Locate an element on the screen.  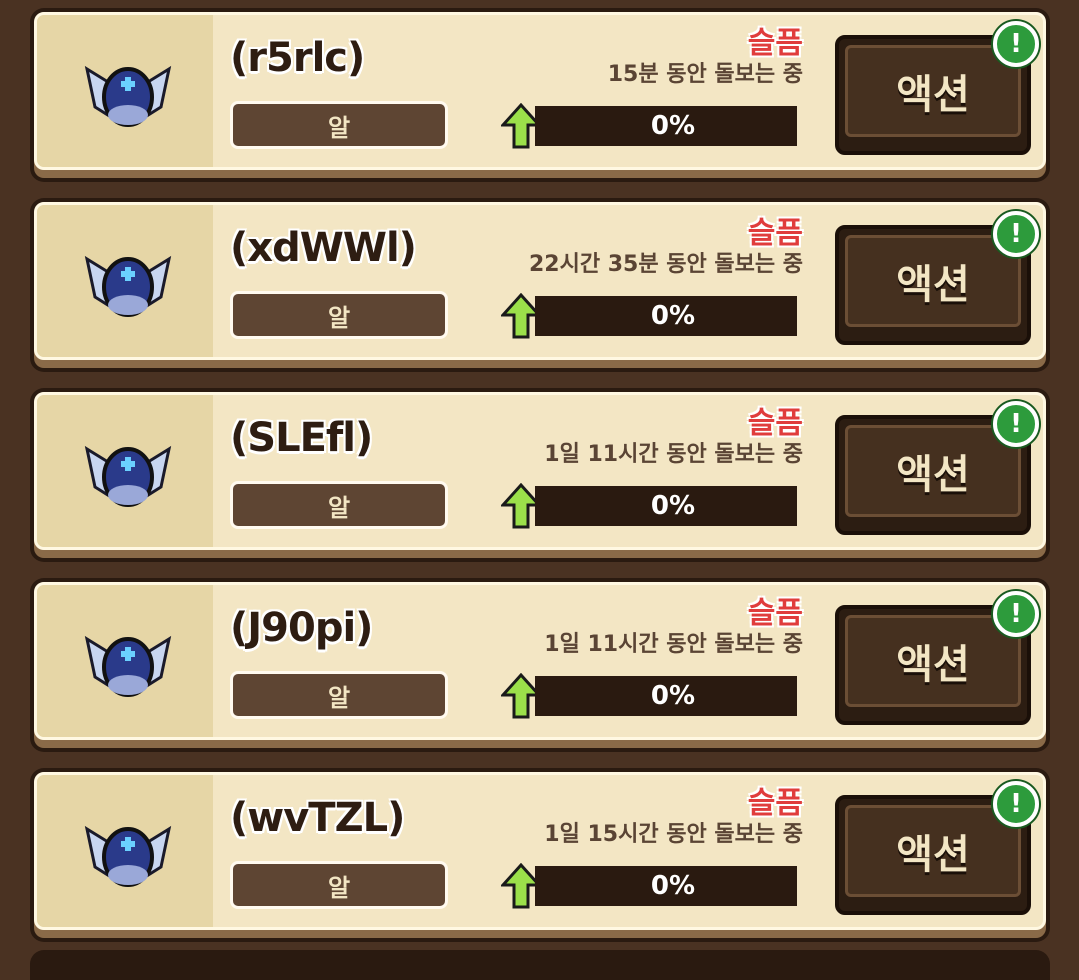
pet-status: 슬픔 1일 15시간 동안 돌보는 중 is located at coordinates (673, 819).